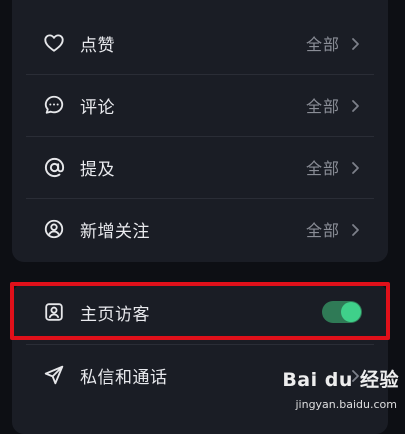  Describe the element at coordinates (54, 43) in the screenshot. I see `heart-icon` at that location.